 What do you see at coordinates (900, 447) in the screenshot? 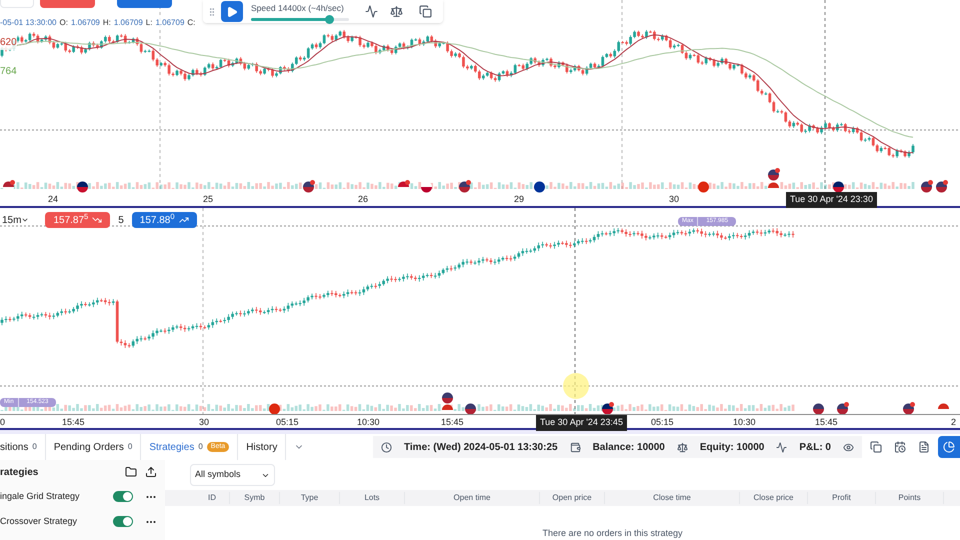
I see `calendar-icon` at bounding box center [900, 447].